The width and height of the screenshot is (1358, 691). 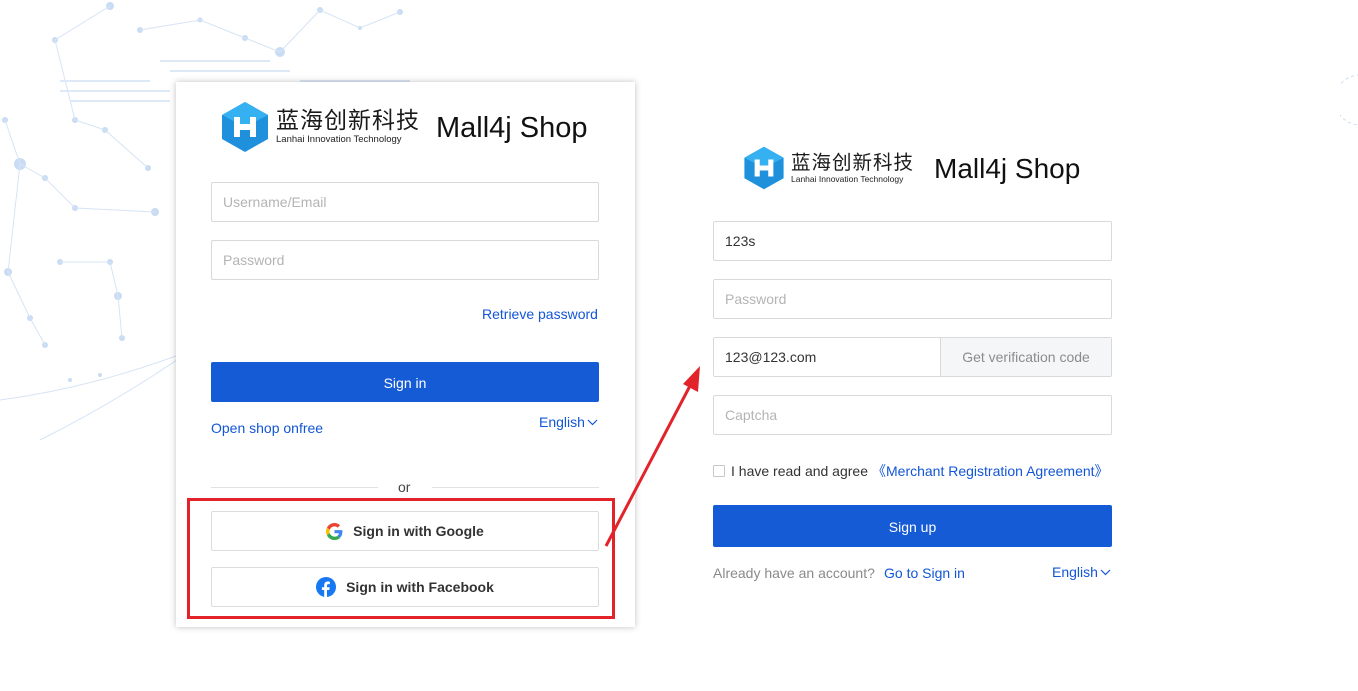 I want to click on password-input, so click(x=405, y=260).